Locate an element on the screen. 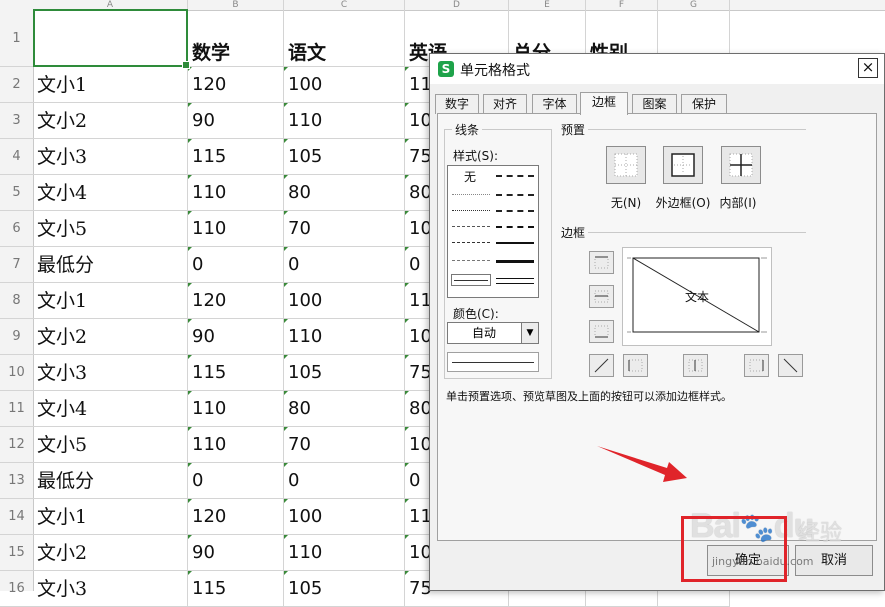 The height and width of the screenshot is (607, 885). line-style-double is located at coordinates (515, 281).